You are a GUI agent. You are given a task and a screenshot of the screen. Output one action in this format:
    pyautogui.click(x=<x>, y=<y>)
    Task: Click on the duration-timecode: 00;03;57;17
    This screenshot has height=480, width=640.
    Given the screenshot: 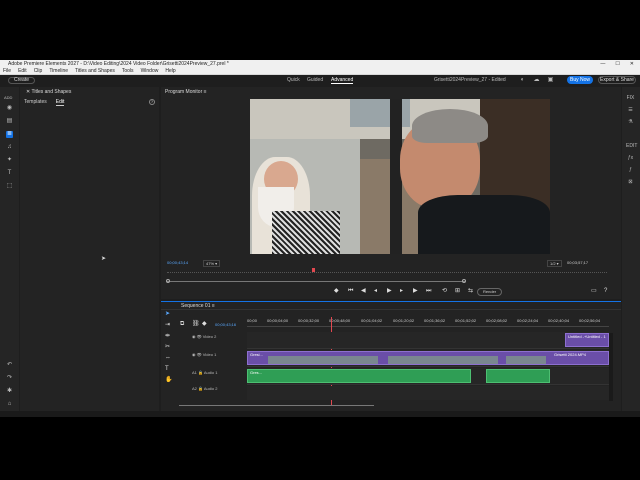 What is the action you would take?
    pyautogui.click(x=578, y=262)
    